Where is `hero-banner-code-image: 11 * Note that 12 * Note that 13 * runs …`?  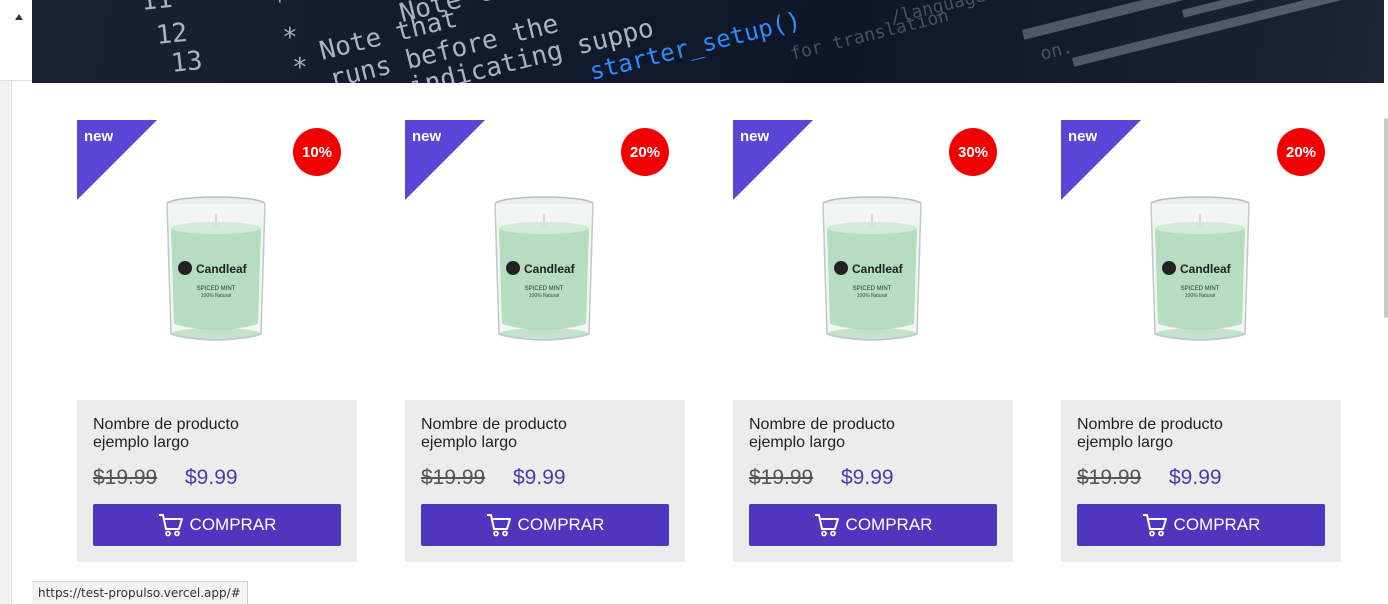 hero-banner-code-image: 11 * Note that 12 * Note that 13 * runs … is located at coordinates (708, 41).